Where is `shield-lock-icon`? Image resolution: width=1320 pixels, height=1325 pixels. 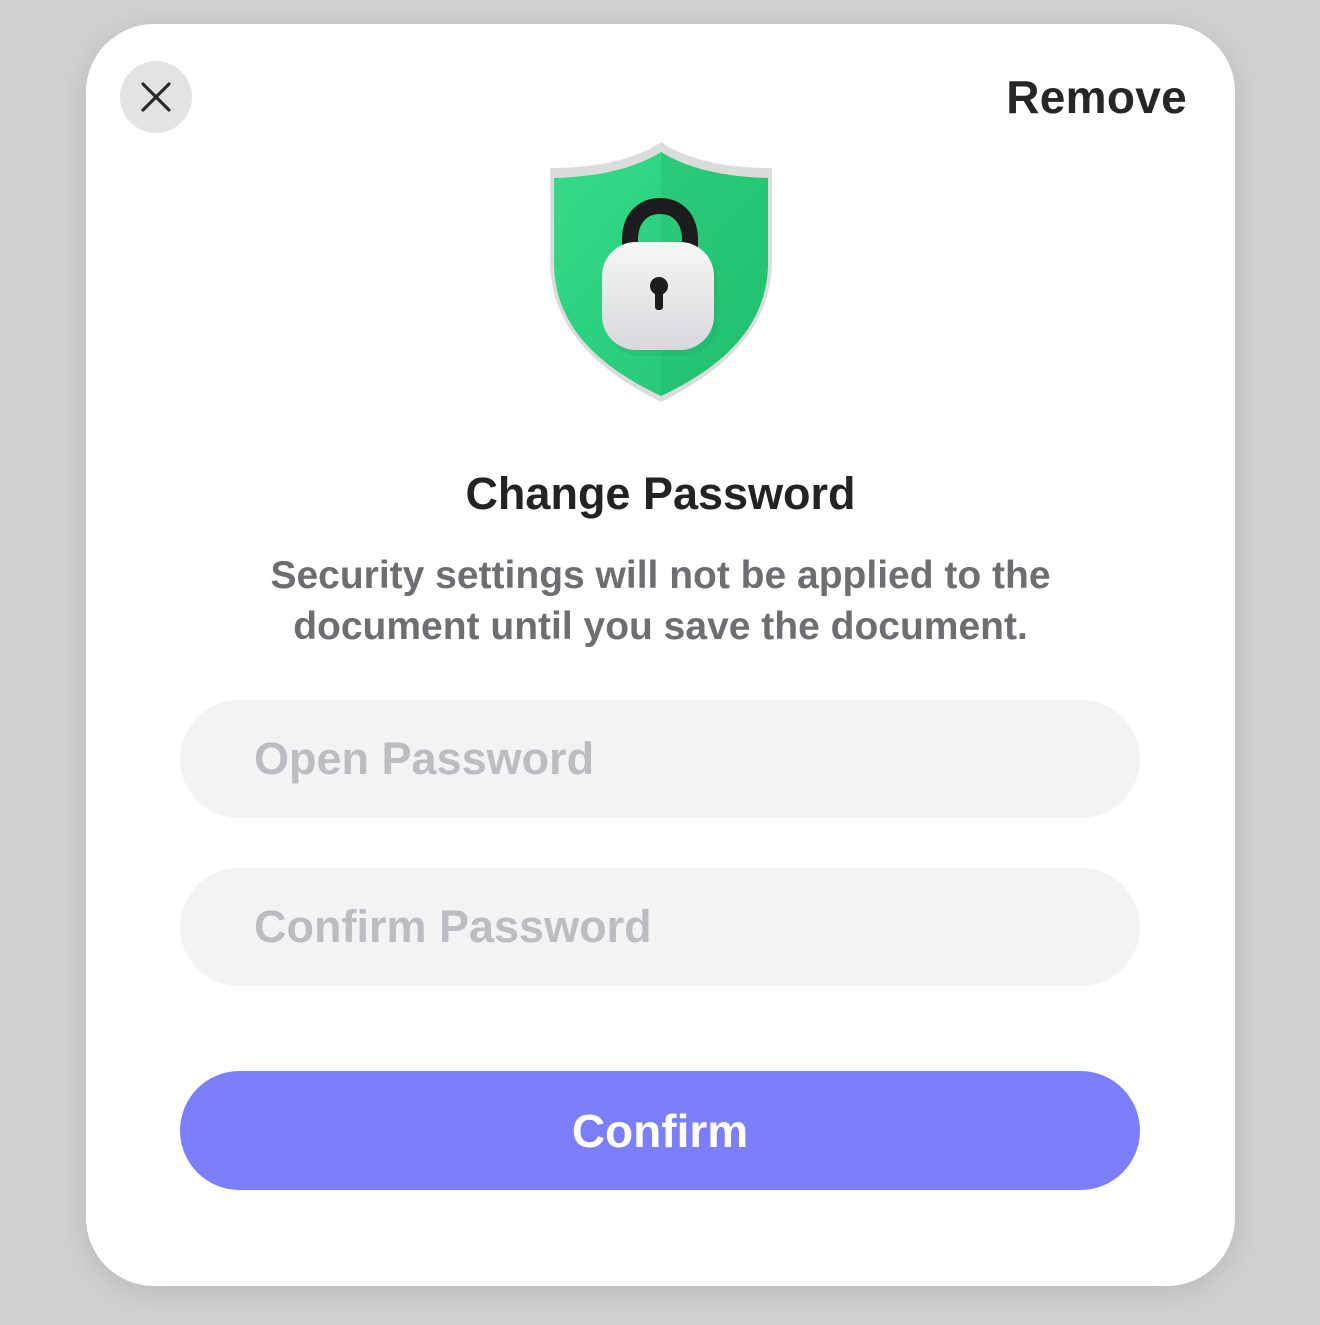 shield-lock-icon is located at coordinates (661, 272).